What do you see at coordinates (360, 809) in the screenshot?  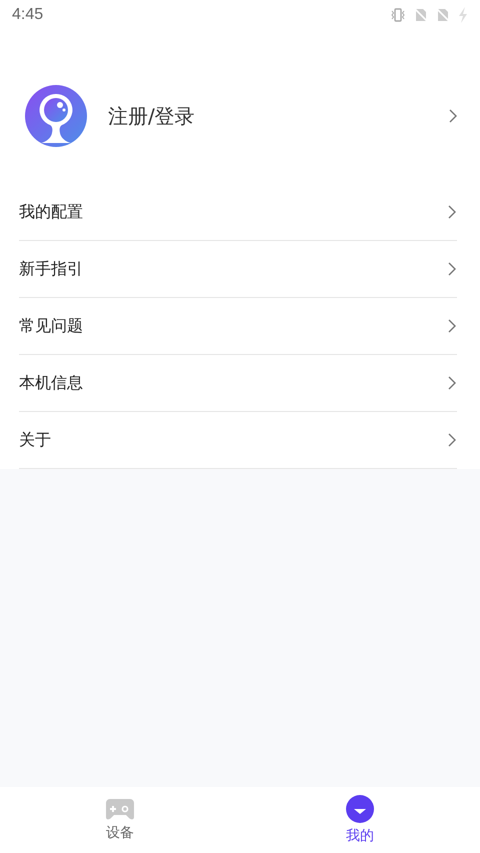 I see `profile-icon` at bounding box center [360, 809].